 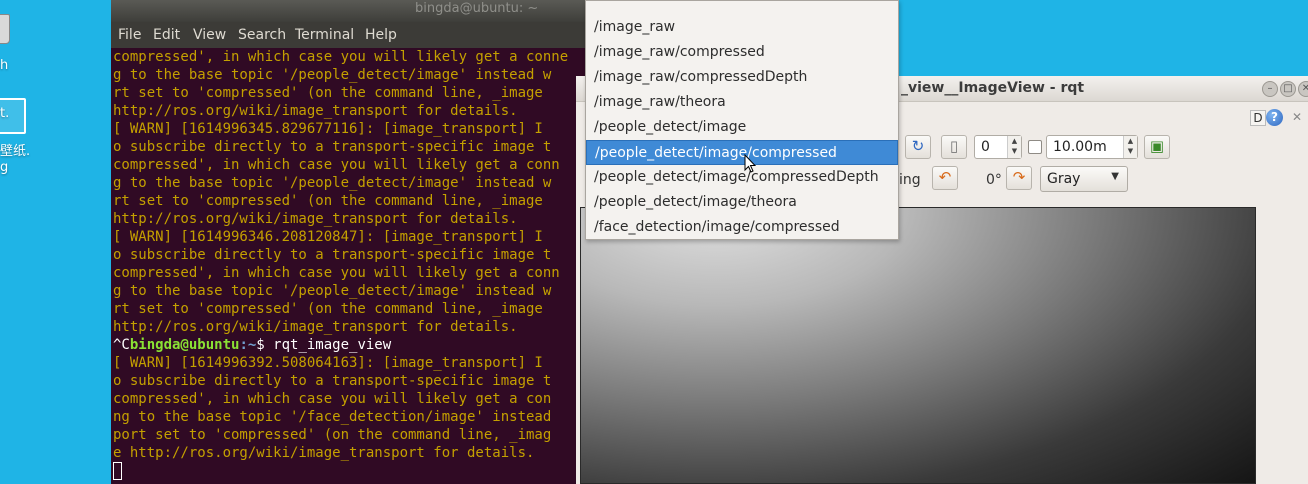 What do you see at coordinates (1303, 89) in the screenshot?
I see `close-window-button: ✕` at bounding box center [1303, 89].